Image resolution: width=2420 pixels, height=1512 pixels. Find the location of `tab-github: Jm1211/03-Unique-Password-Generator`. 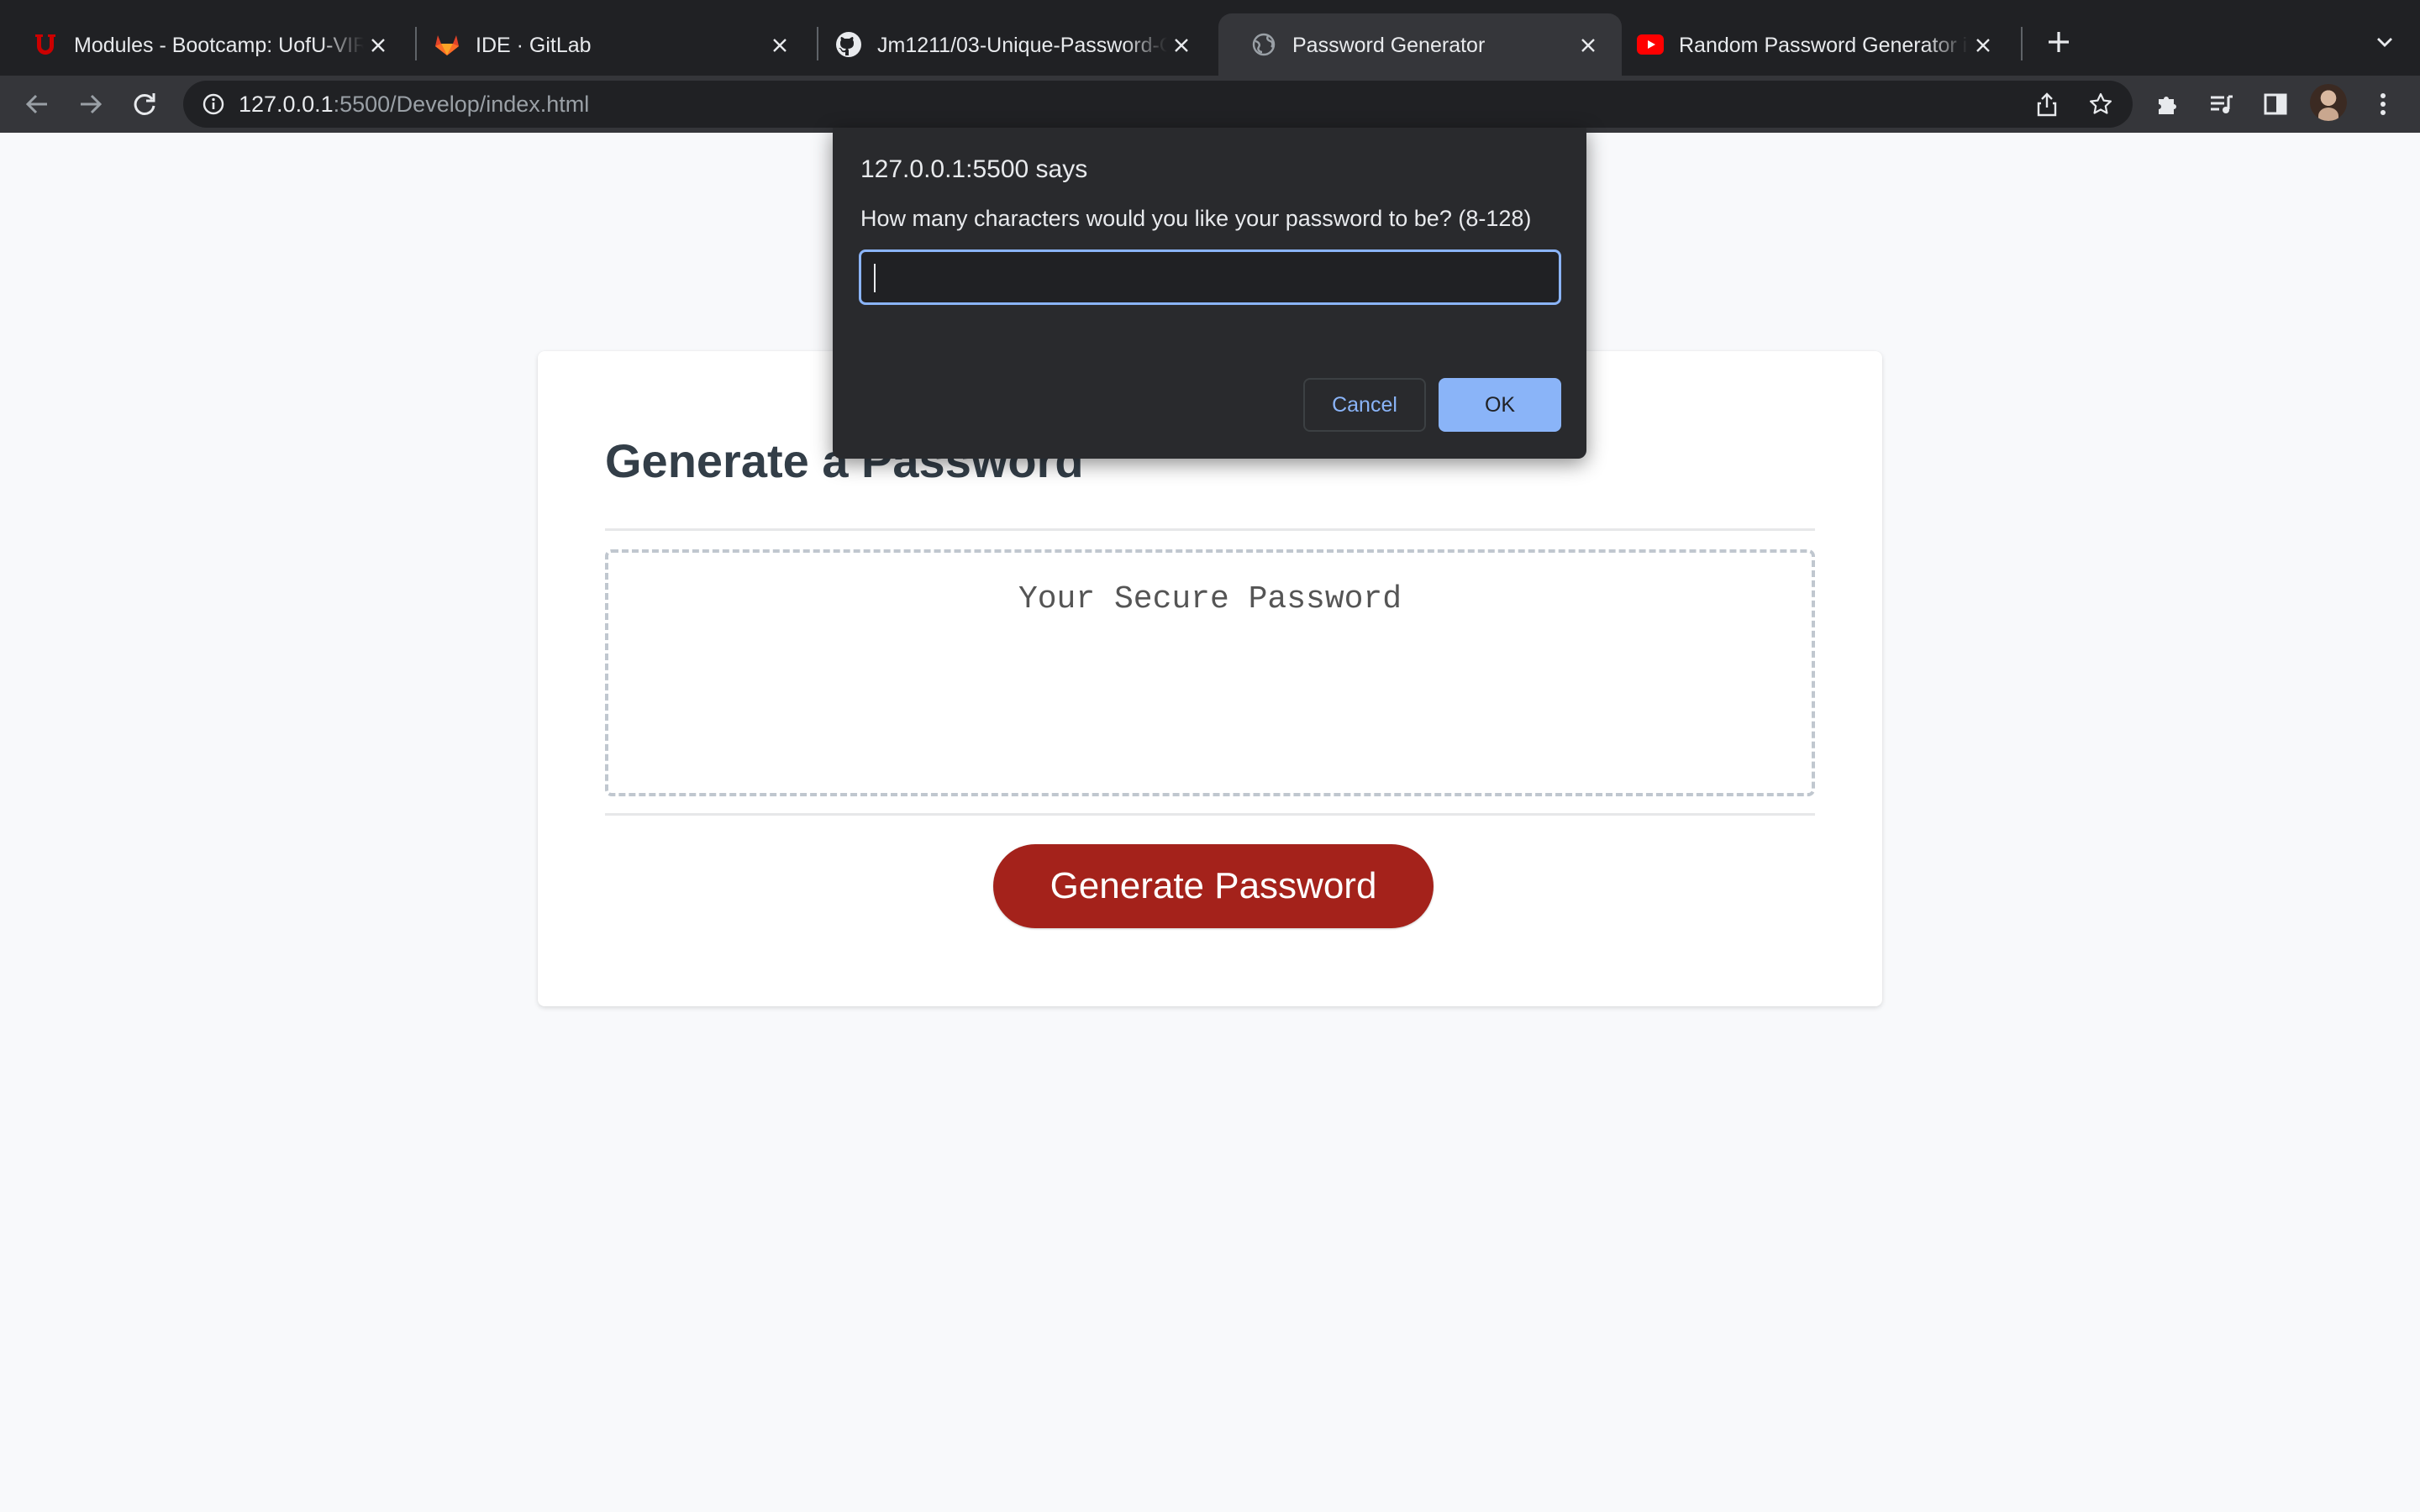

tab-github: Jm1211/03-Unique-Password-Generator is located at coordinates (1009, 44).